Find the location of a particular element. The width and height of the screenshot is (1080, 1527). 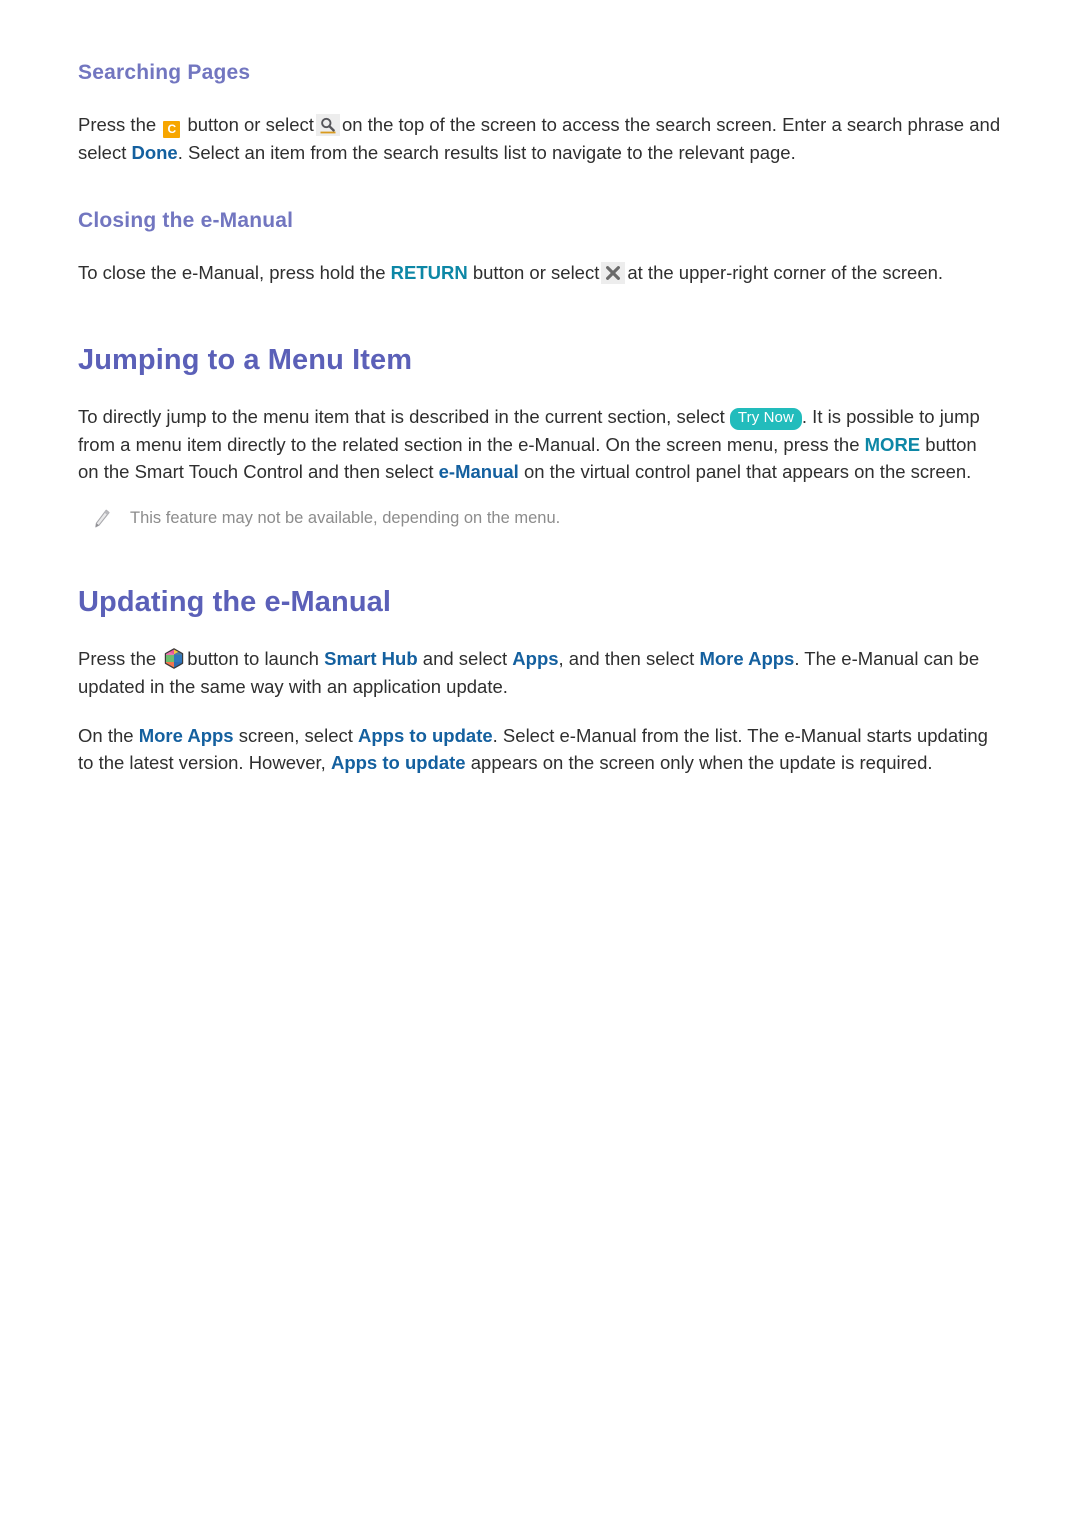

heading-closing-the-emanual: Closing the e-Manual is located at coordinates (186, 220).